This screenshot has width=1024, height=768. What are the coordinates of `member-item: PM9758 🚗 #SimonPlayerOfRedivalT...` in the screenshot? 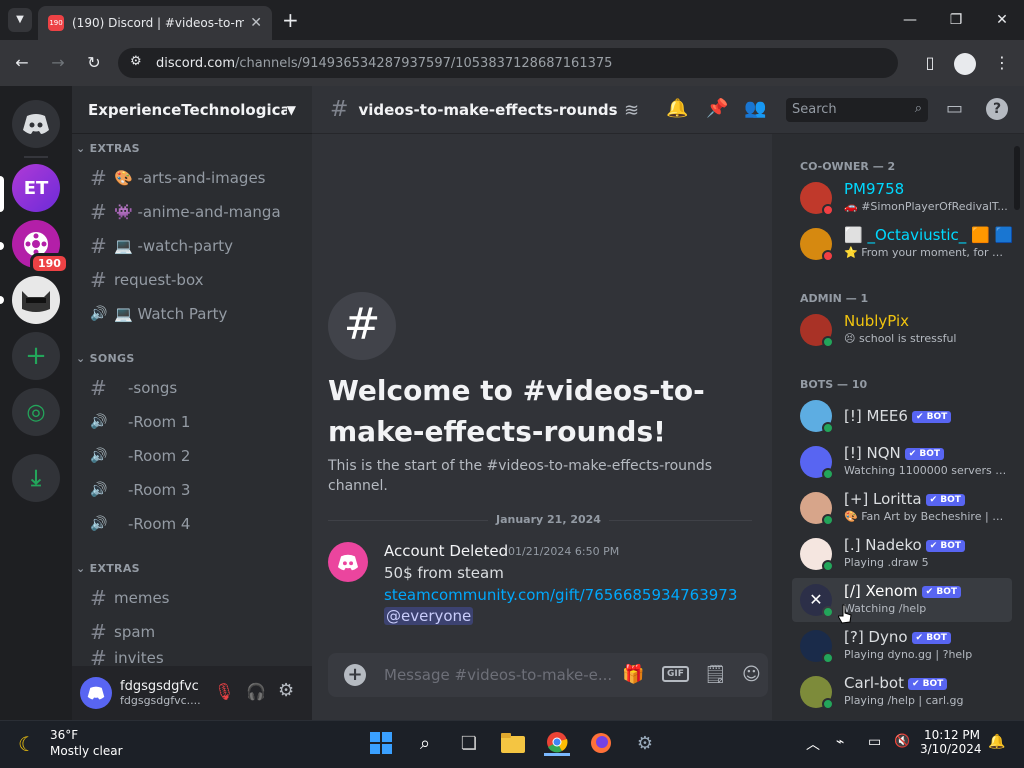 It's located at (902, 198).